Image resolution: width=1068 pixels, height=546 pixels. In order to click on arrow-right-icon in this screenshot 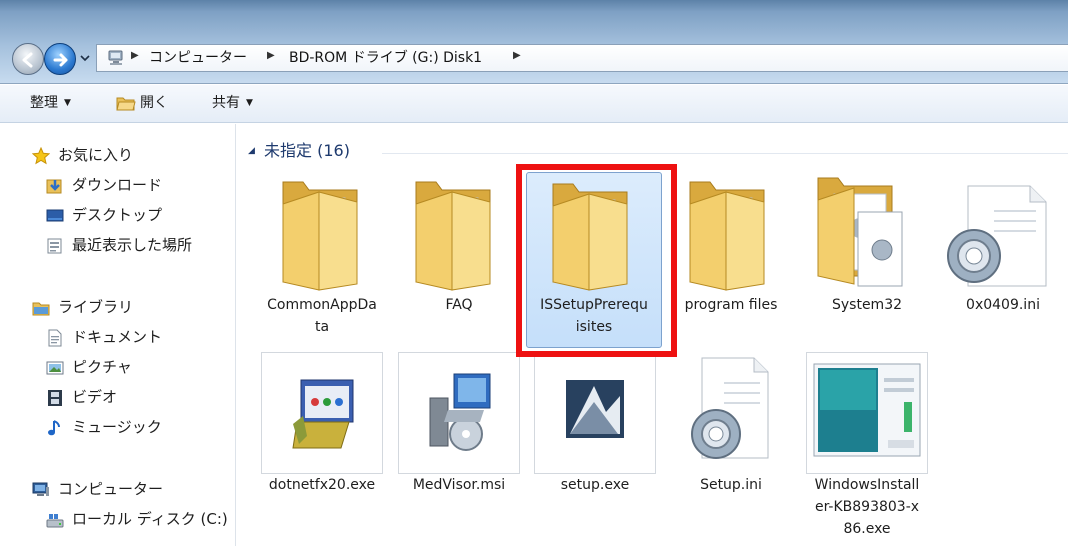, I will do `click(60, 60)`.